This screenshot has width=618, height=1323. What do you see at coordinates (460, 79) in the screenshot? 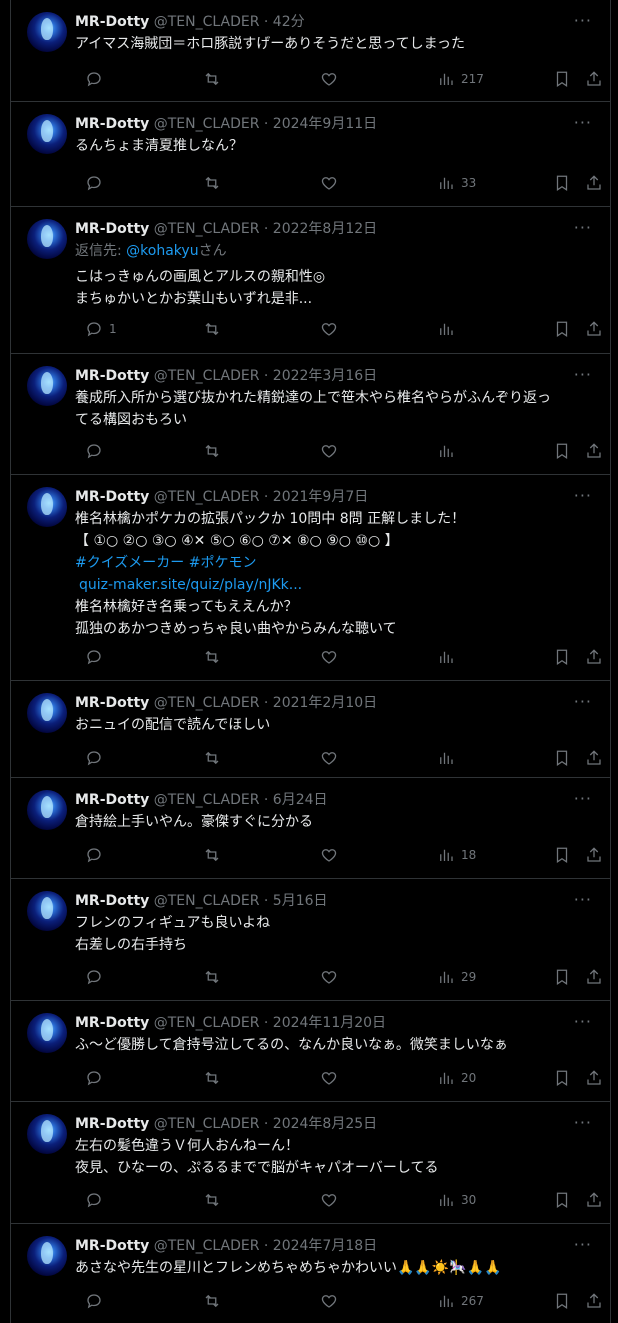
I see `views-button: 217` at bounding box center [460, 79].